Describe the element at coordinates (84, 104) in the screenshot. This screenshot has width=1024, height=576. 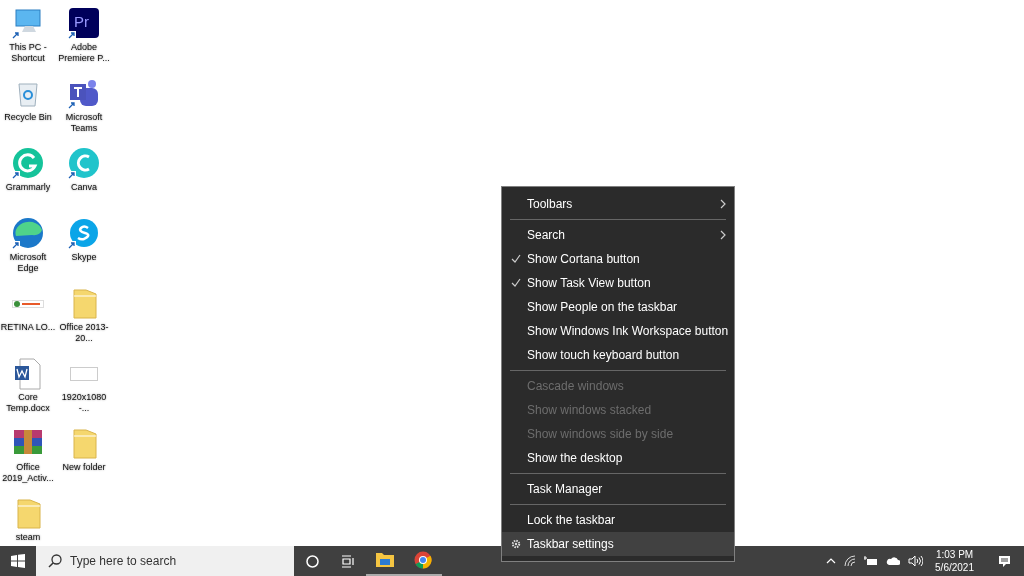
I see `desktop-shortcut: Microsoft Teams` at that location.